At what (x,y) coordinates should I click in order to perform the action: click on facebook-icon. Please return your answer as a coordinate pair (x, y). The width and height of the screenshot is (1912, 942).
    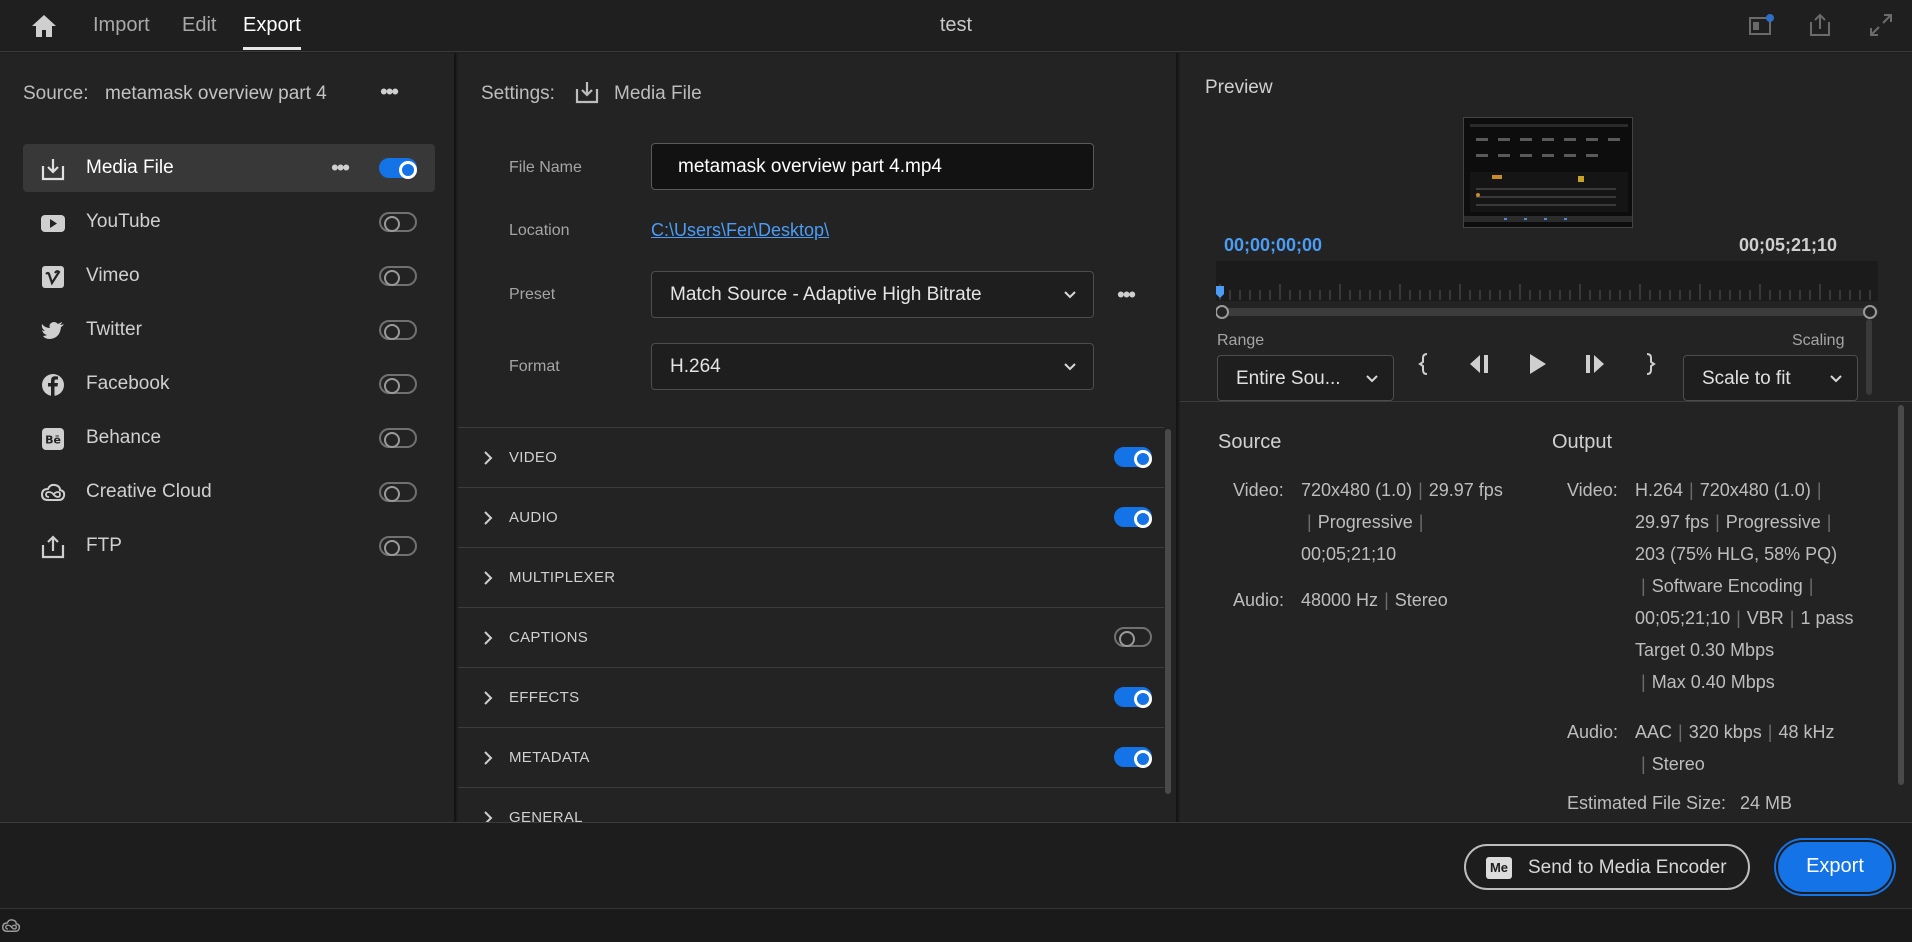
    Looking at the image, I should click on (53, 385).